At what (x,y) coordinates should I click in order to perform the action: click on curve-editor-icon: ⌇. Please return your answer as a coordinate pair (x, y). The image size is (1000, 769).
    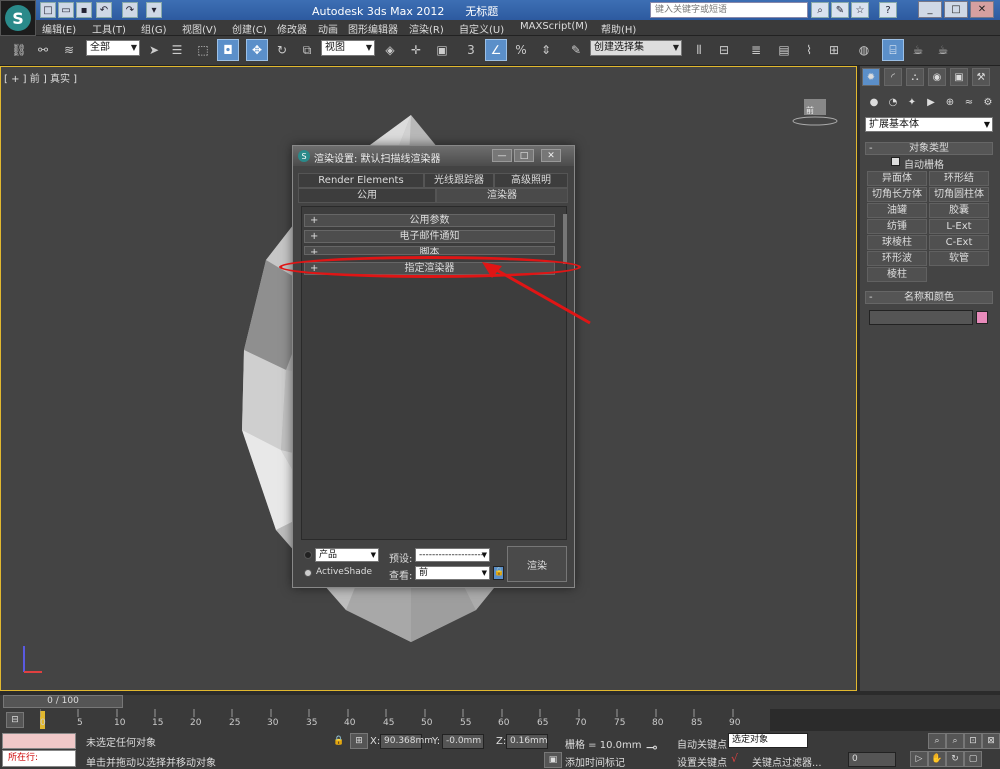
    Looking at the image, I should click on (809, 50).